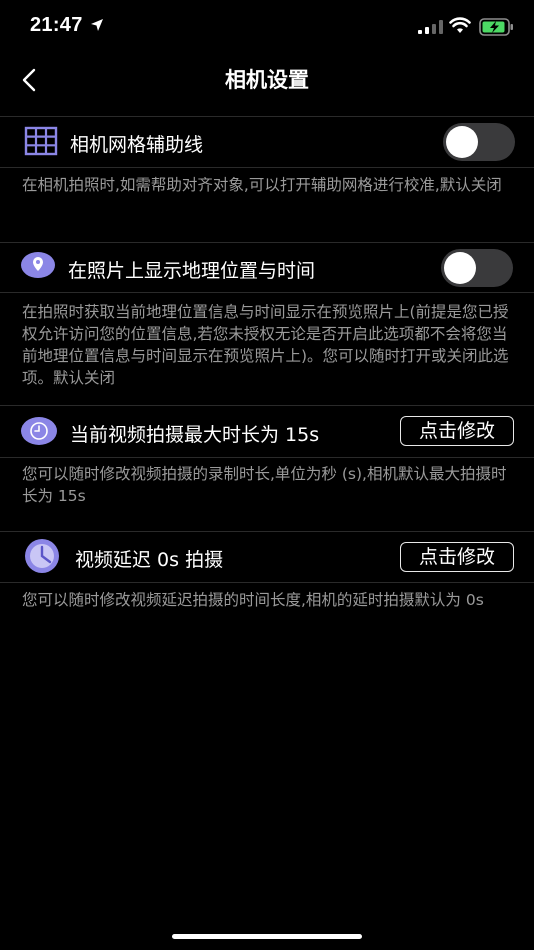 Image resolution: width=534 pixels, height=950 pixels. I want to click on delay-label: 视频延迟 0s 拍摄, so click(149, 560).